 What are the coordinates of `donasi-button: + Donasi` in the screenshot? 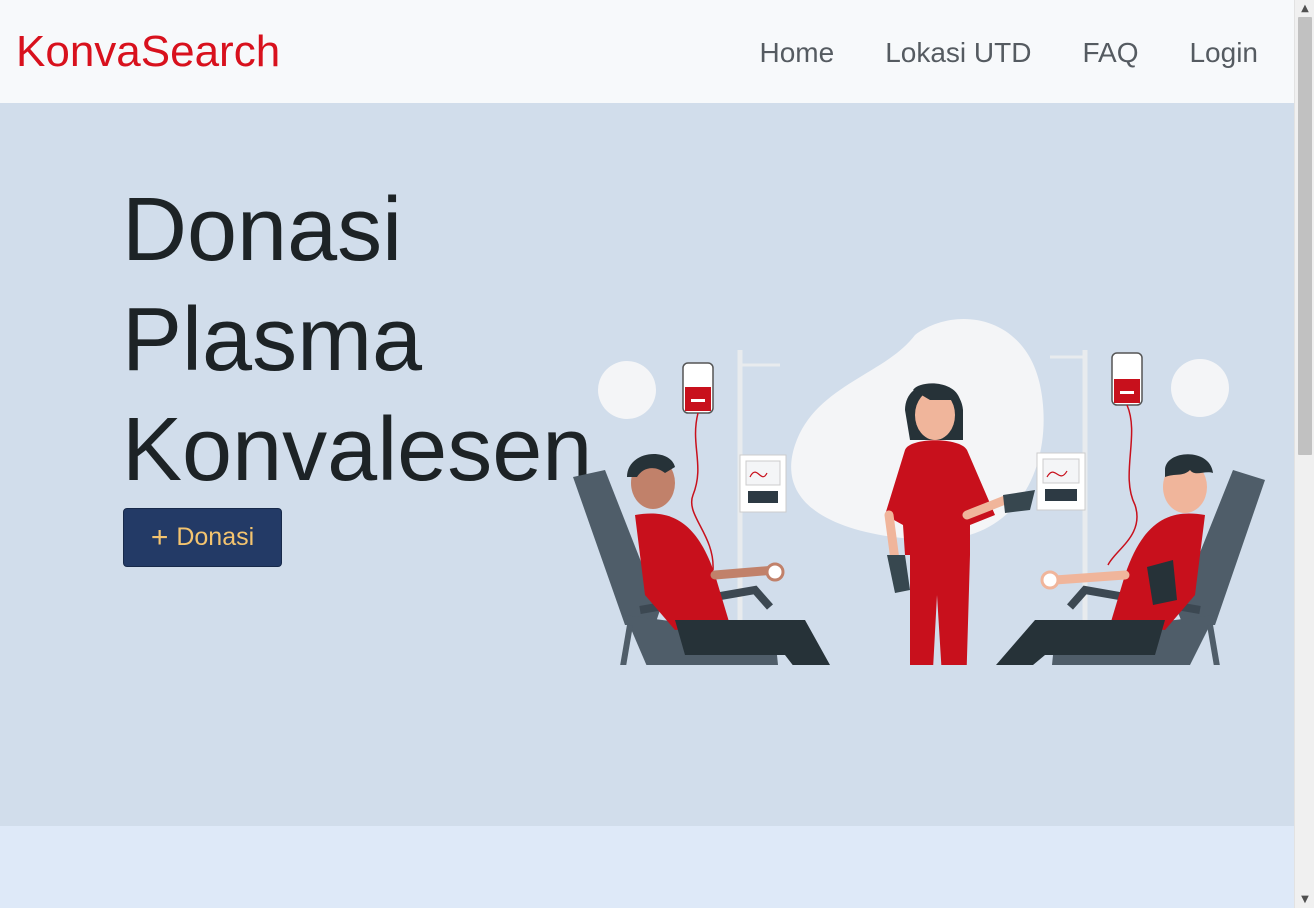 It's located at (202, 537).